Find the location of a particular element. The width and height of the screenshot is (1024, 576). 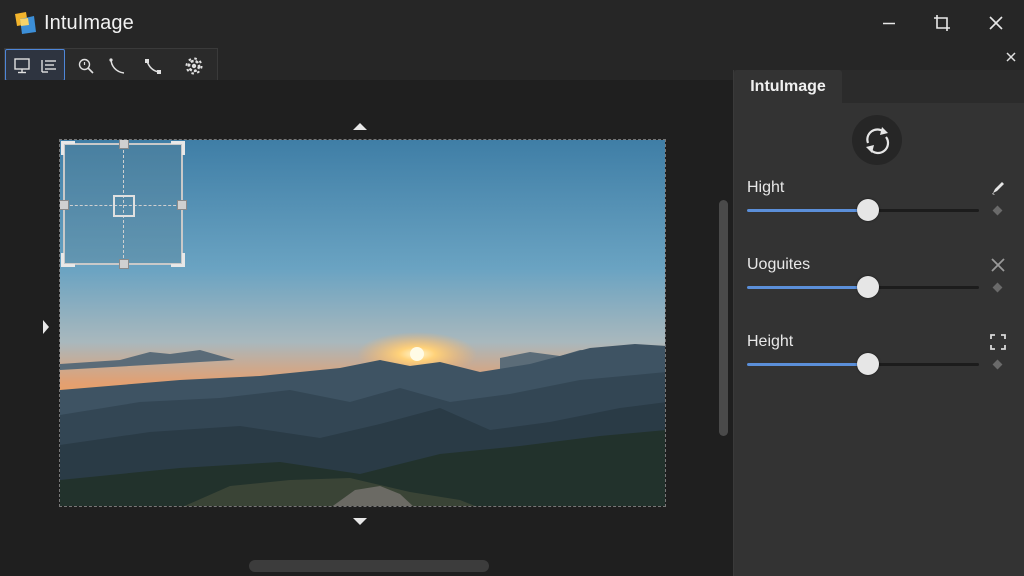

uoguites-slider-thumb is located at coordinates (868, 287).